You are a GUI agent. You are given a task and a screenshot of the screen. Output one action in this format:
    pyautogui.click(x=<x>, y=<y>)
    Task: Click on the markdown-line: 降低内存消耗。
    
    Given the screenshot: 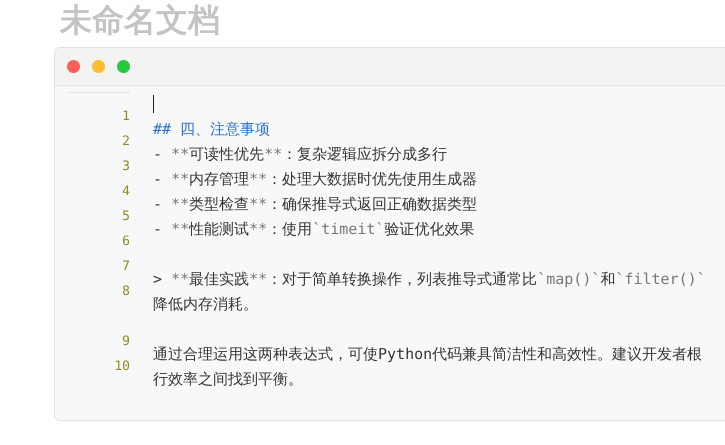 What is the action you would take?
    pyautogui.click(x=205, y=304)
    